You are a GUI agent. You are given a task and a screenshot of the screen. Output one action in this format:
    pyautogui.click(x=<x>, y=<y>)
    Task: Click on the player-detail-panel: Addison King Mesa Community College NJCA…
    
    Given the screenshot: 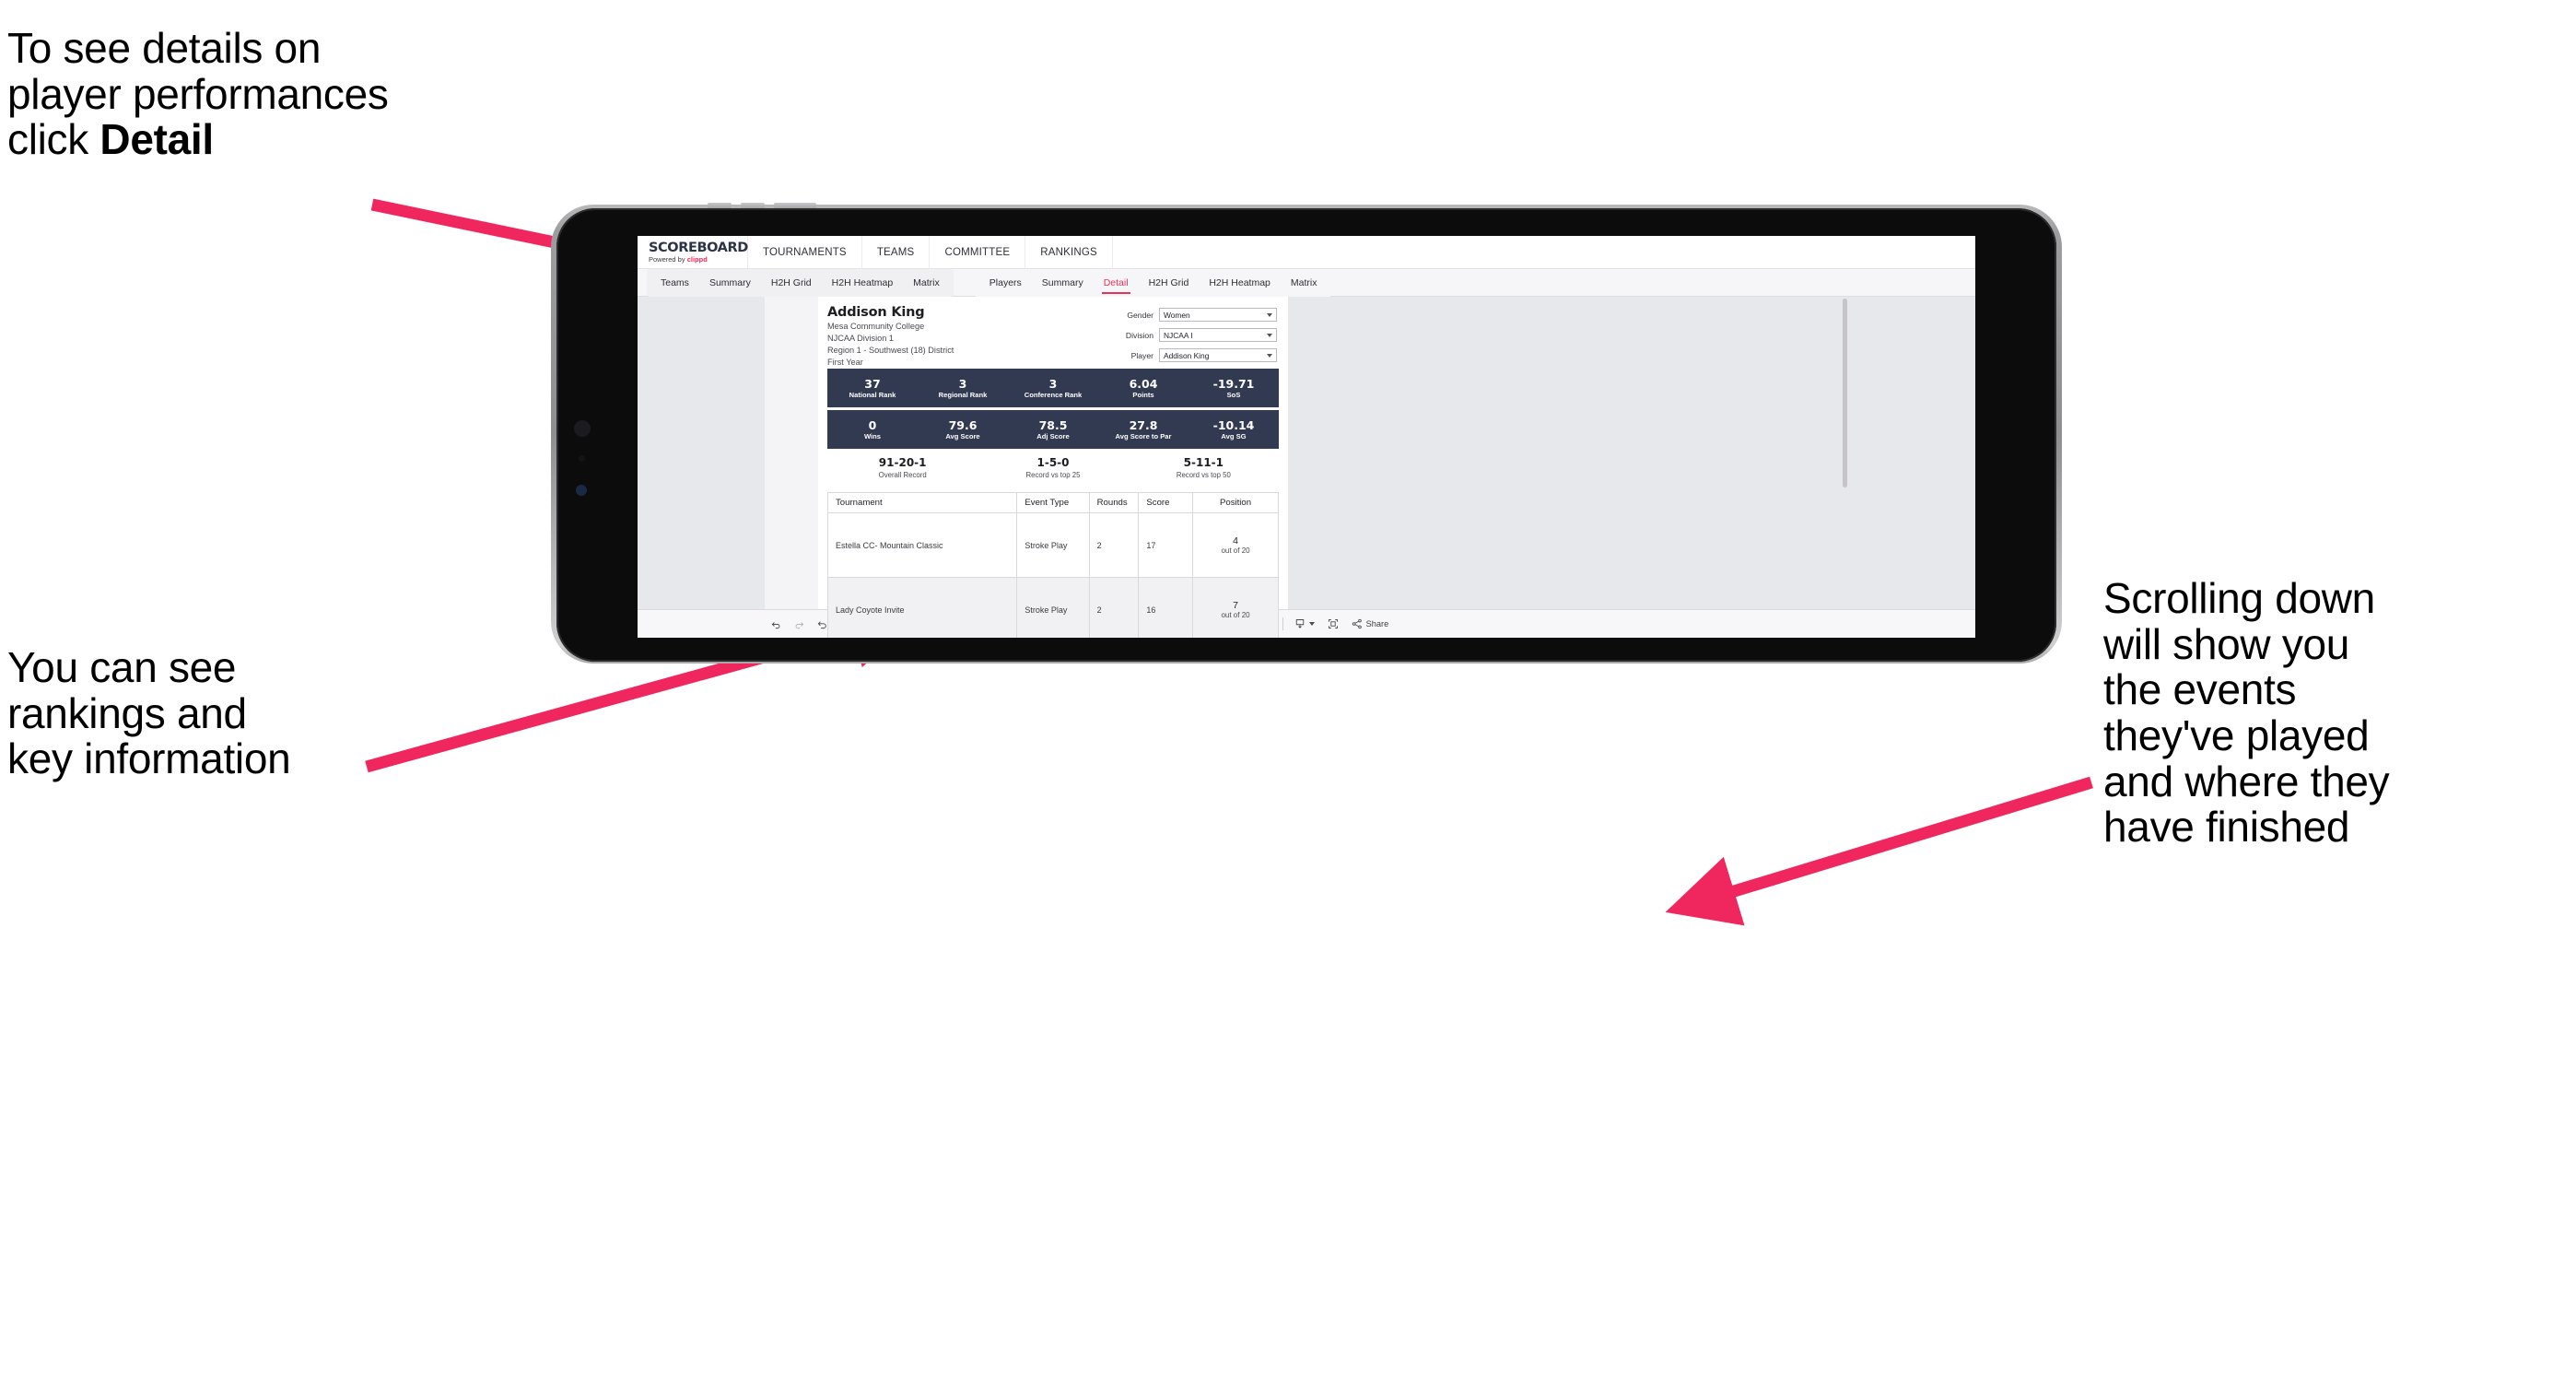 What is the action you would take?
    pyautogui.click(x=1053, y=468)
    